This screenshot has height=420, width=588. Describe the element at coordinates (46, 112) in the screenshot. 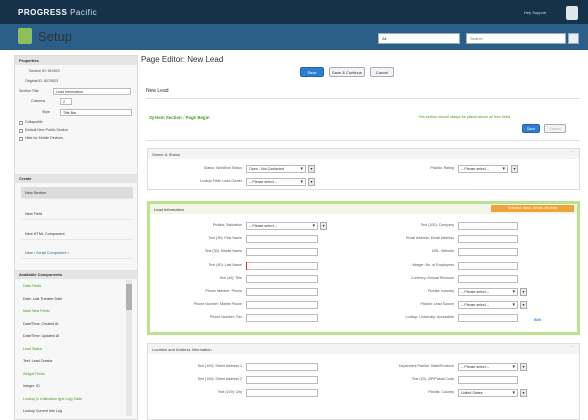

I see `style-label: Style` at that location.